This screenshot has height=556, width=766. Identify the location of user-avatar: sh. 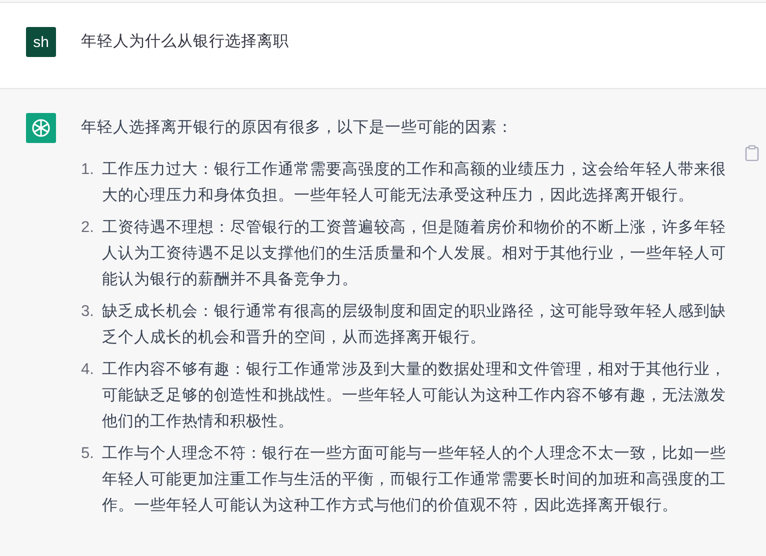
(41, 42).